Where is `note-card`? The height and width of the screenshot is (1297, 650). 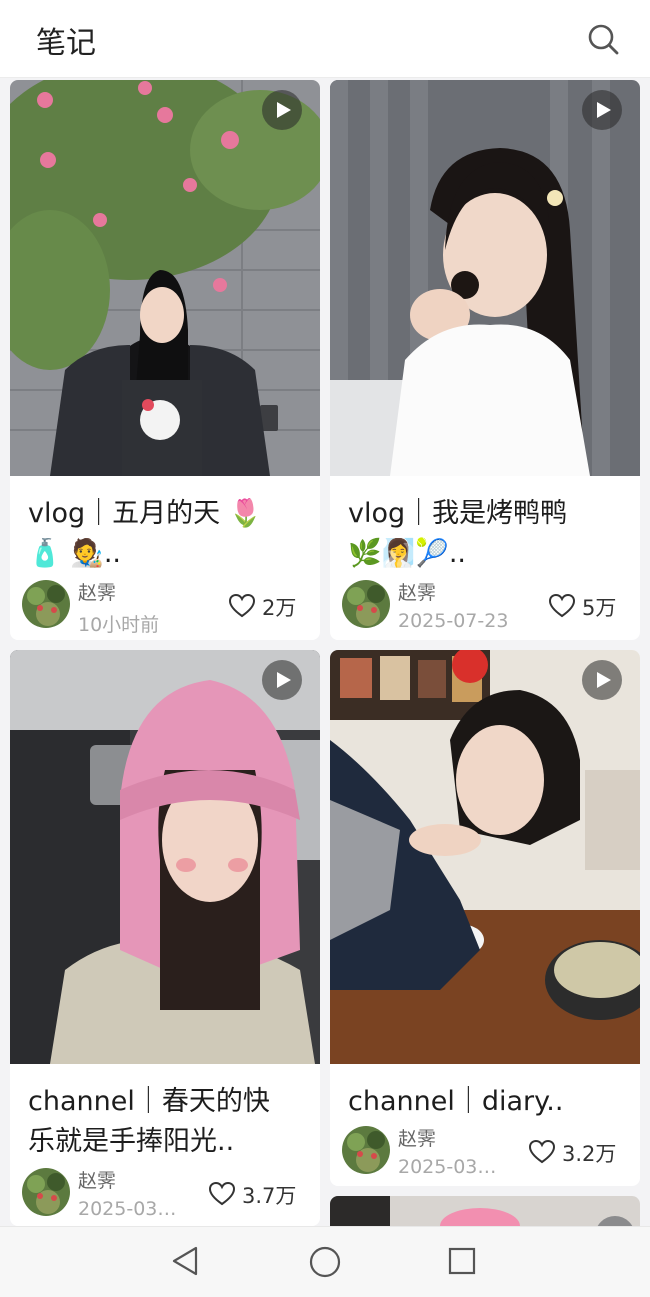 note-card is located at coordinates (485, 1211).